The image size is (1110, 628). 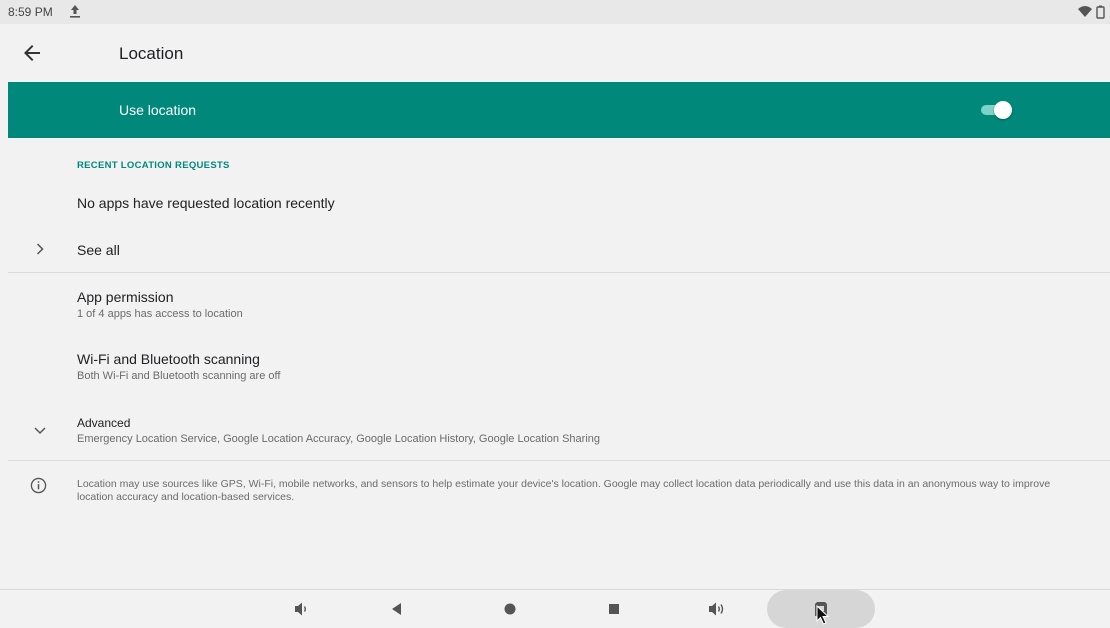 What do you see at coordinates (98, 250) in the screenshot?
I see `see-all-label: See all` at bounding box center [98, 250].